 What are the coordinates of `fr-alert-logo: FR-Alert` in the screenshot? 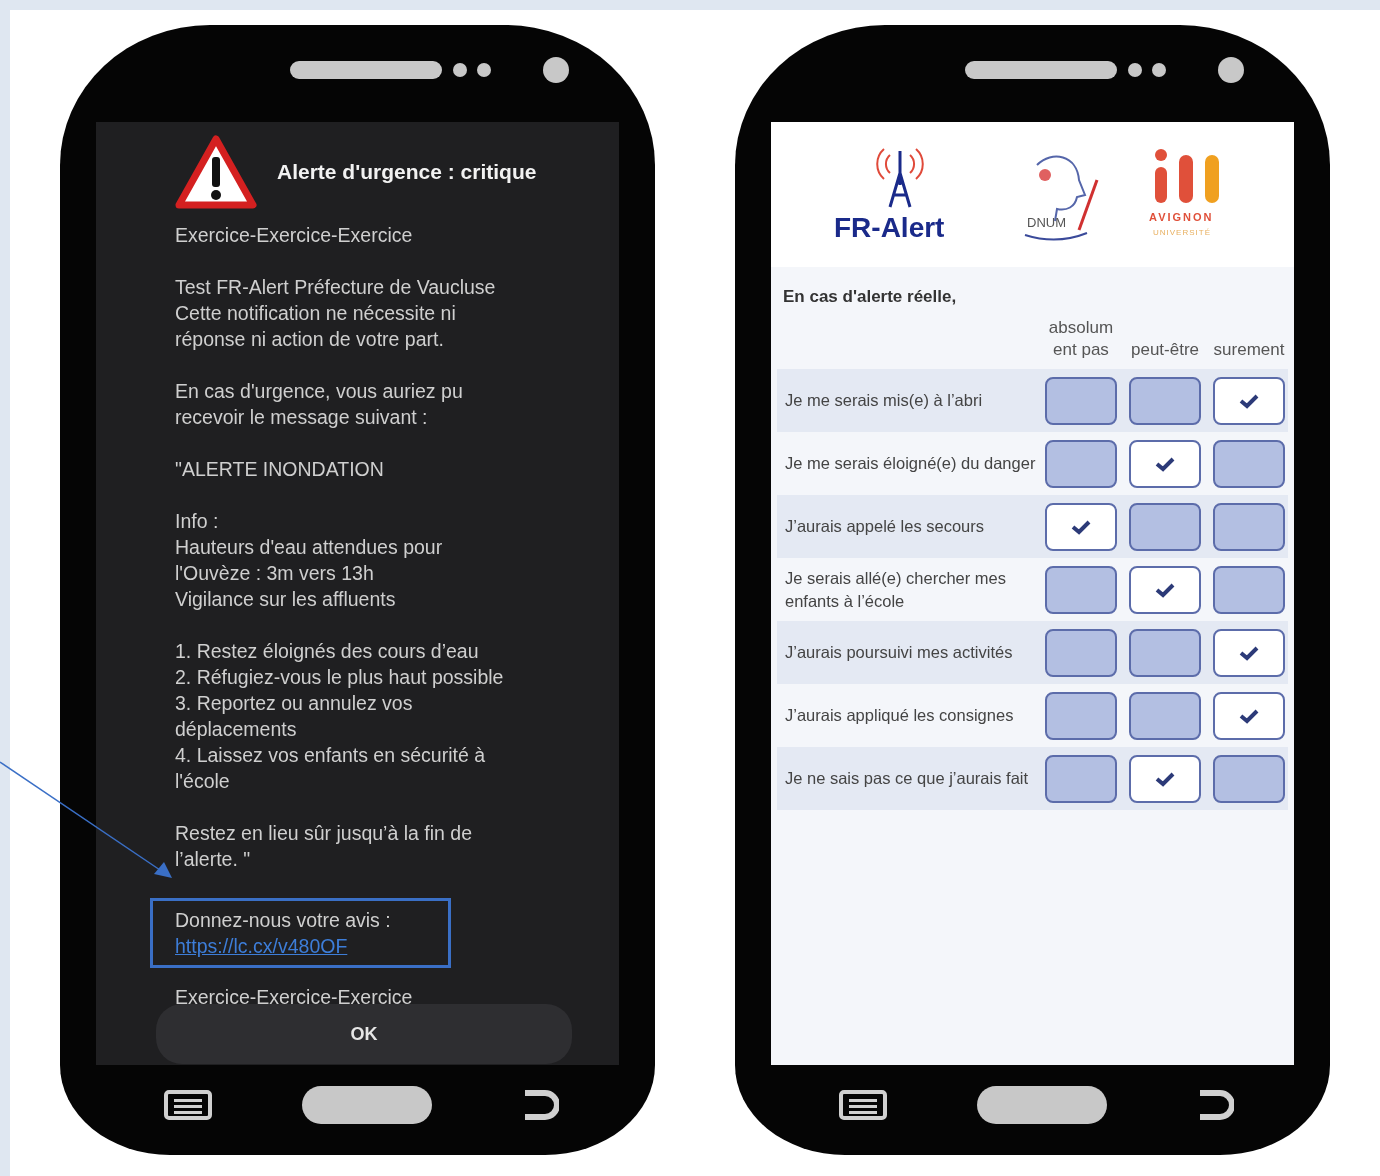 It's located at (899, 194).